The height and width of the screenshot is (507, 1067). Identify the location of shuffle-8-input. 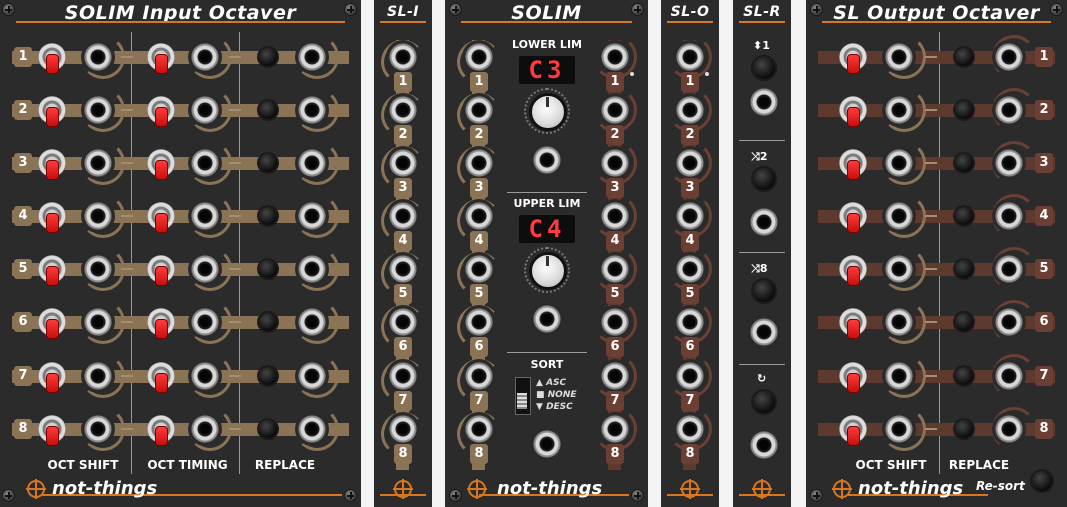
(764, 332).